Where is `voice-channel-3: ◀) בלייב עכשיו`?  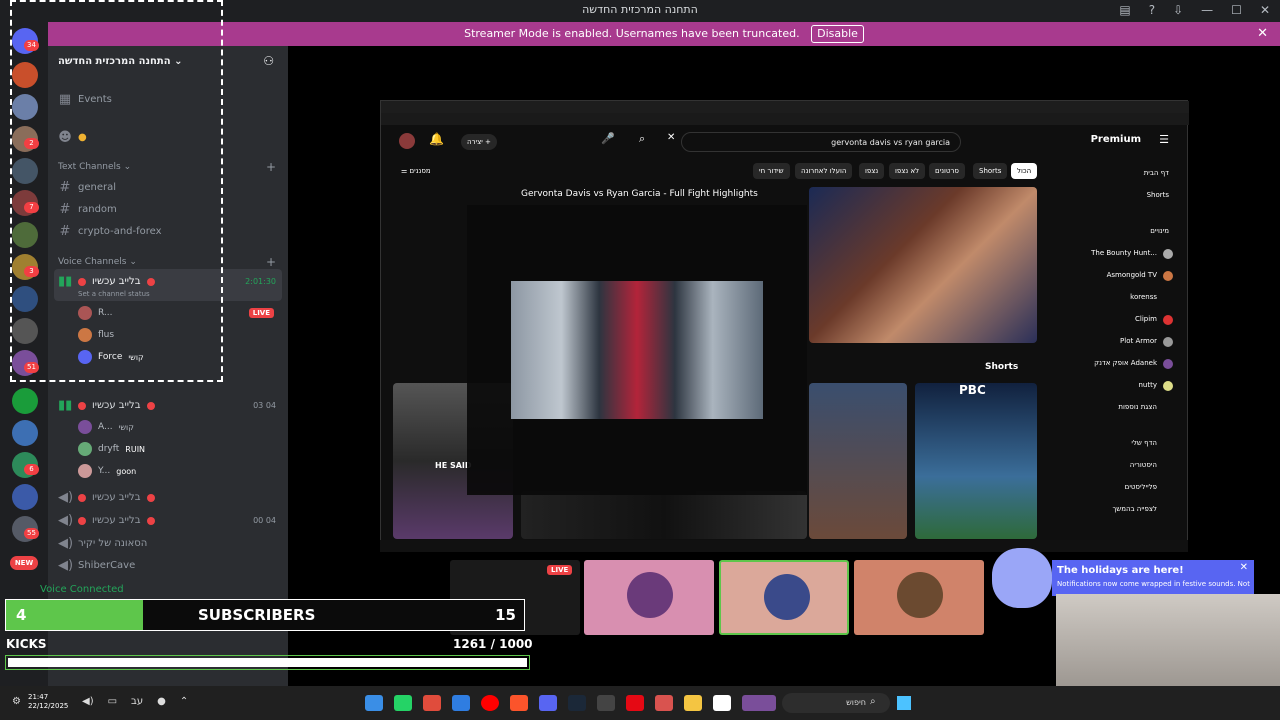 voice-channel-3: ◀) בלייב עכשיו is located at coordinates (106, 497).